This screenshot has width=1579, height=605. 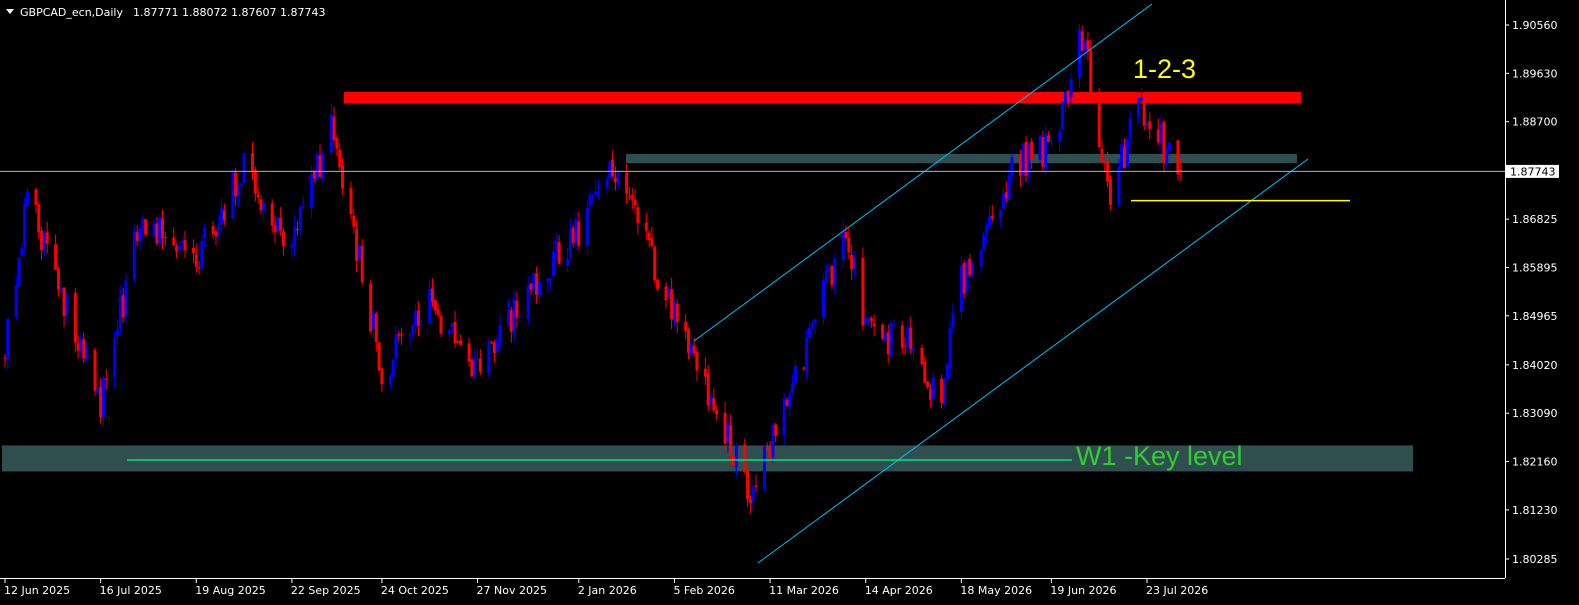 What do you see at coordinates (71, 12) in the screenshot?
I see `symbol-title: GBPCAD_ecn,Daily` at bounding box center [71, 12].